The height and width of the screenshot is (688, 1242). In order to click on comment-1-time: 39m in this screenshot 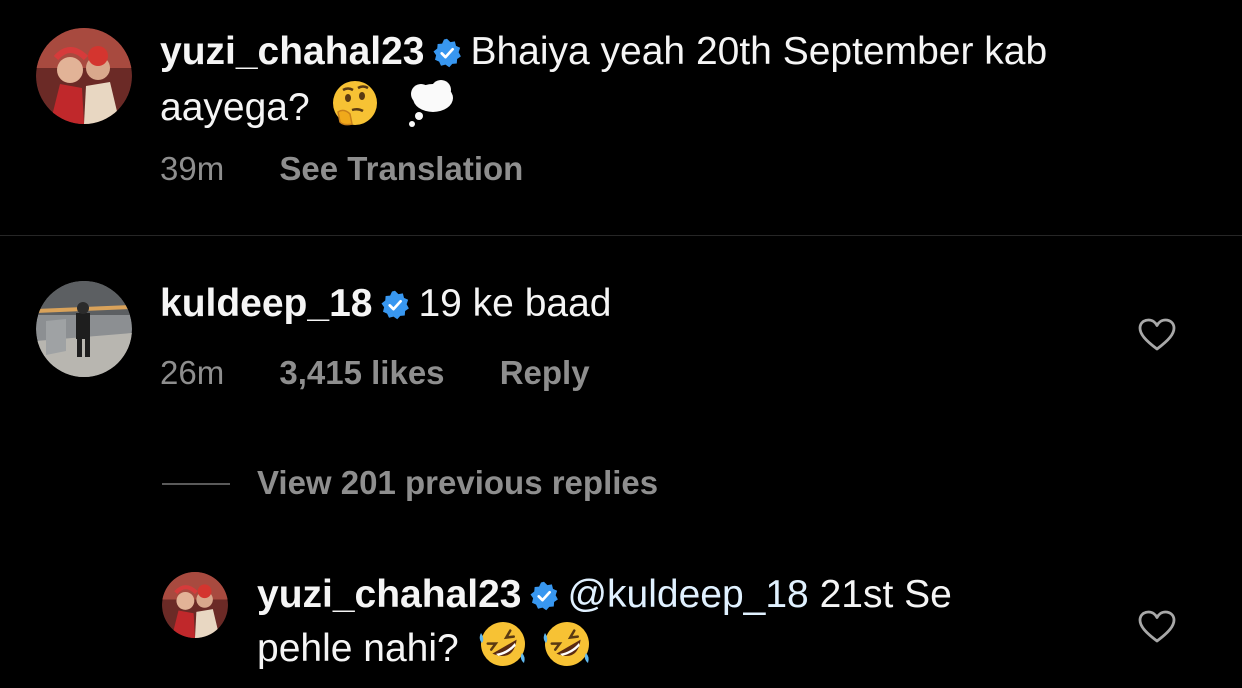, I will do `click(192, 168)`.